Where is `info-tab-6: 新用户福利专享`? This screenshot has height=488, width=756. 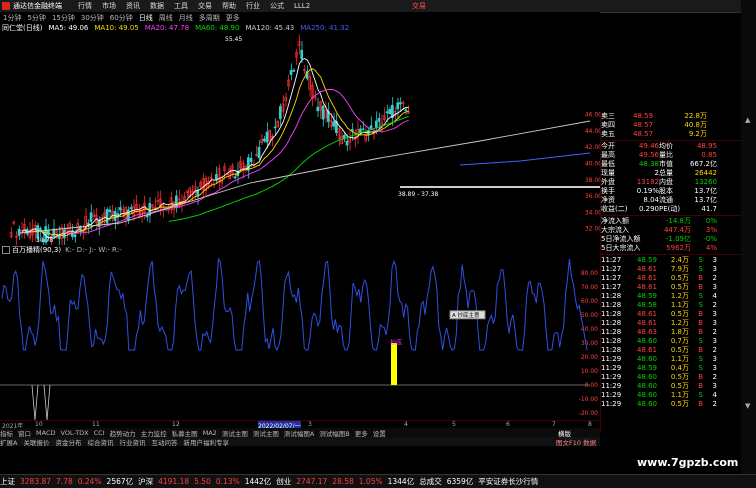 info-tab-6: 新用户福利专享 is located at coordinates (206, 442).